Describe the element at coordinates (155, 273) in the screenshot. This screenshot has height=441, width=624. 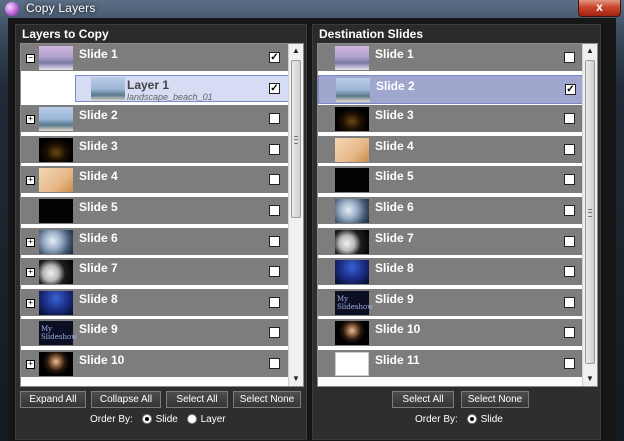
I see `slide-row: + Slide 7` at that location.